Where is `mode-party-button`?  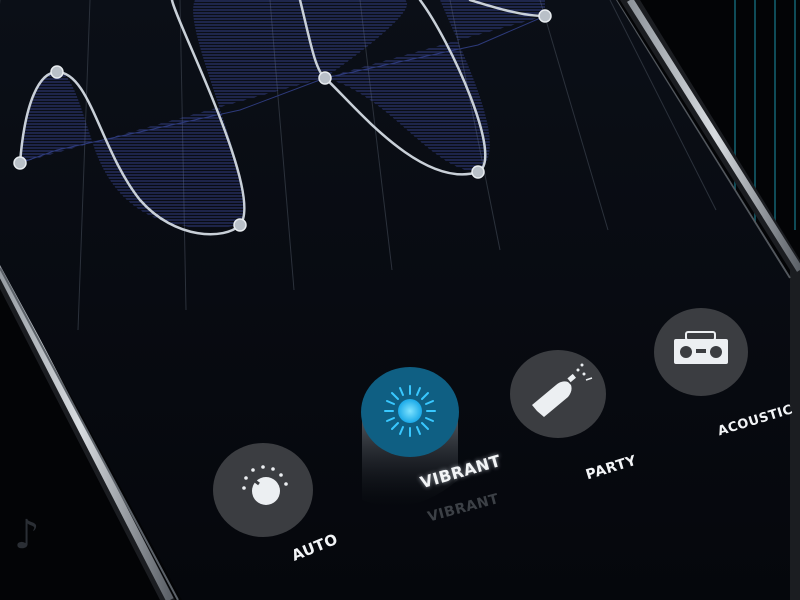 mode-party-button is located at coordinates (558, 394).